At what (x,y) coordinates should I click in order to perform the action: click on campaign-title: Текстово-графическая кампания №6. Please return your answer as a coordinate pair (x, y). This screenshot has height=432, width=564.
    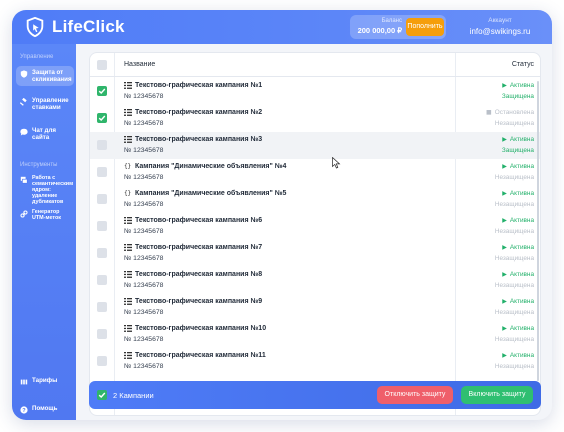
    Looking at the image, I should click on (198, 220).